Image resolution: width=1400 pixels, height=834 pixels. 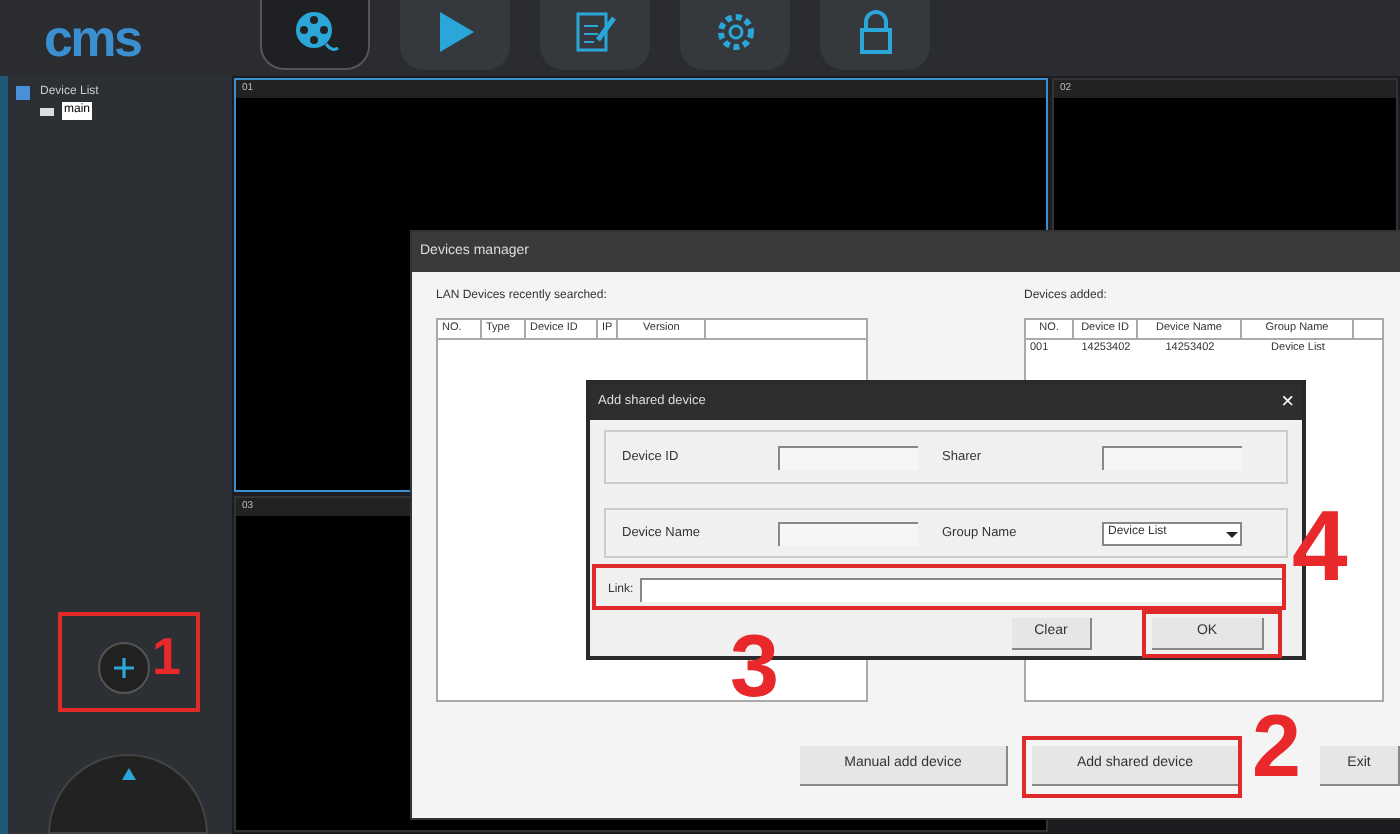 What do you see at coordinates (92, 38) in the screenshot?
I see `app-logo: cms` at bounding box center [92, 38].